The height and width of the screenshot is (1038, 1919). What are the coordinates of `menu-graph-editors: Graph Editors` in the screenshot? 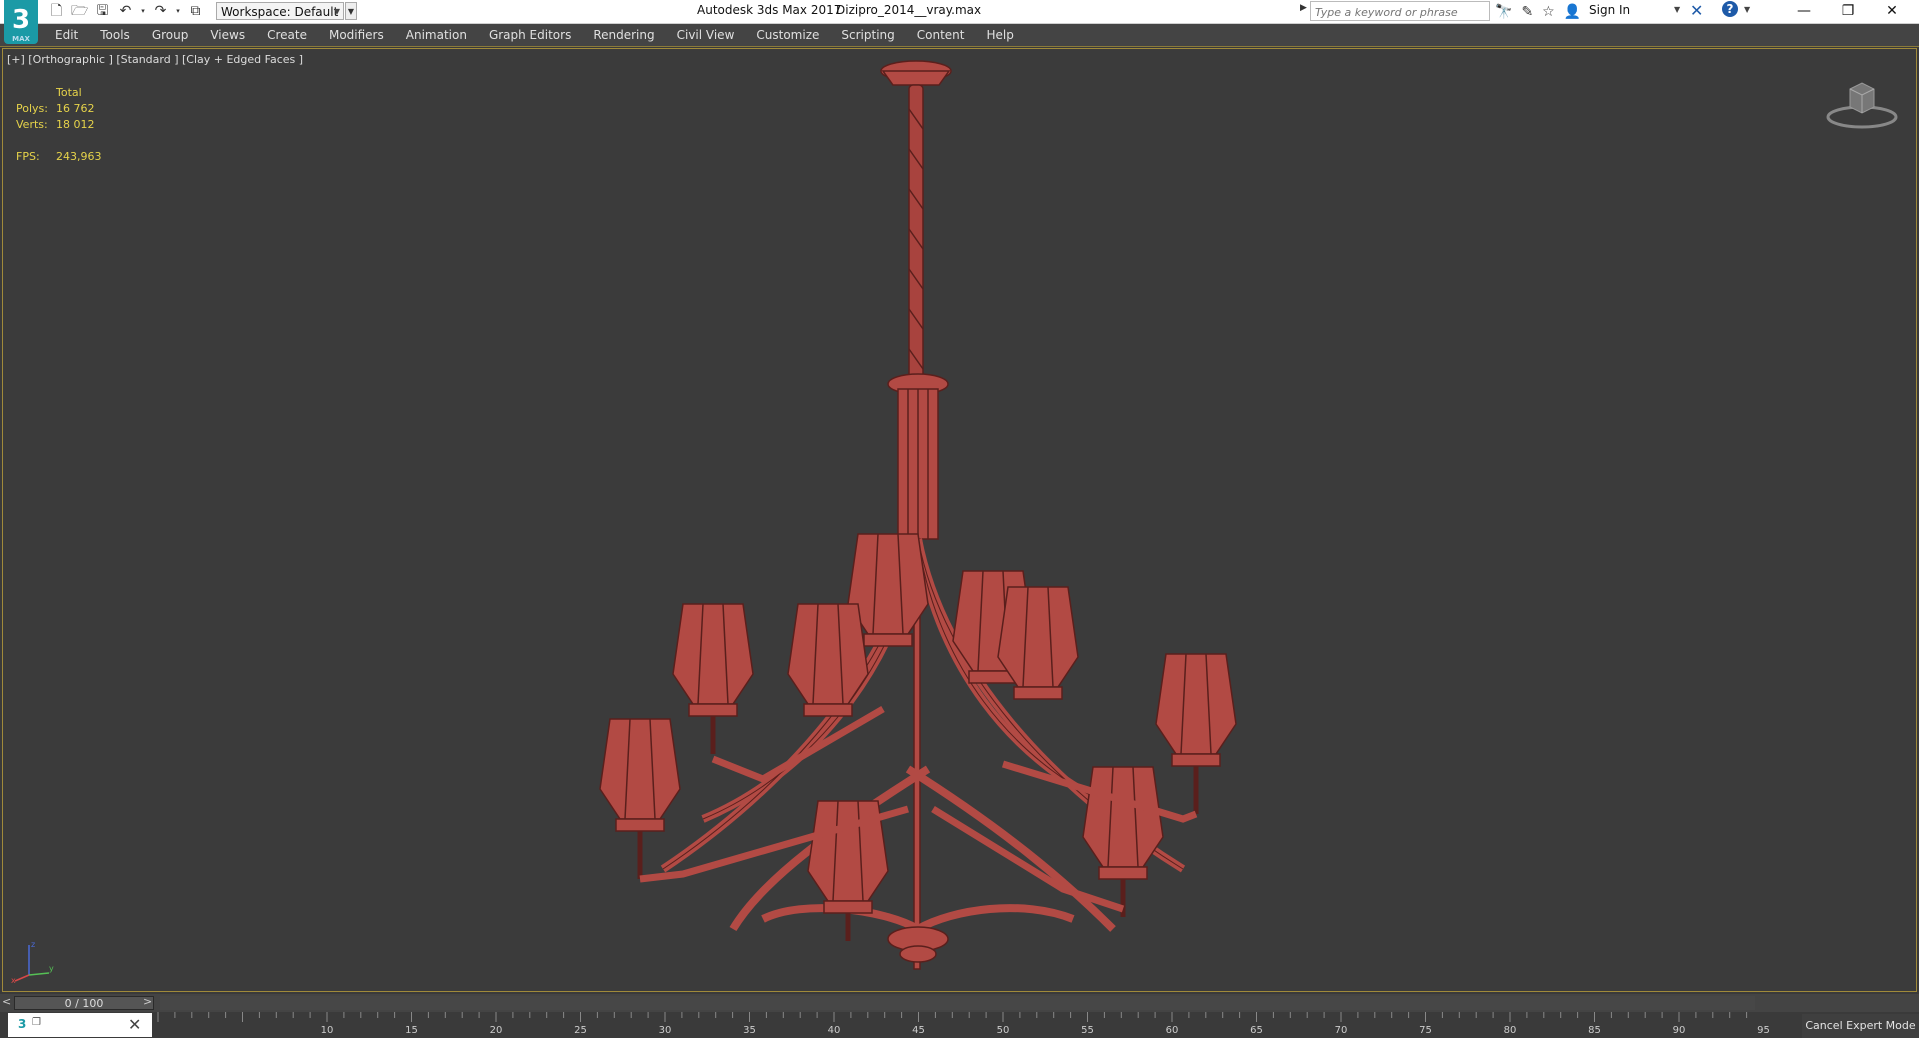 It's located at (541, 35).